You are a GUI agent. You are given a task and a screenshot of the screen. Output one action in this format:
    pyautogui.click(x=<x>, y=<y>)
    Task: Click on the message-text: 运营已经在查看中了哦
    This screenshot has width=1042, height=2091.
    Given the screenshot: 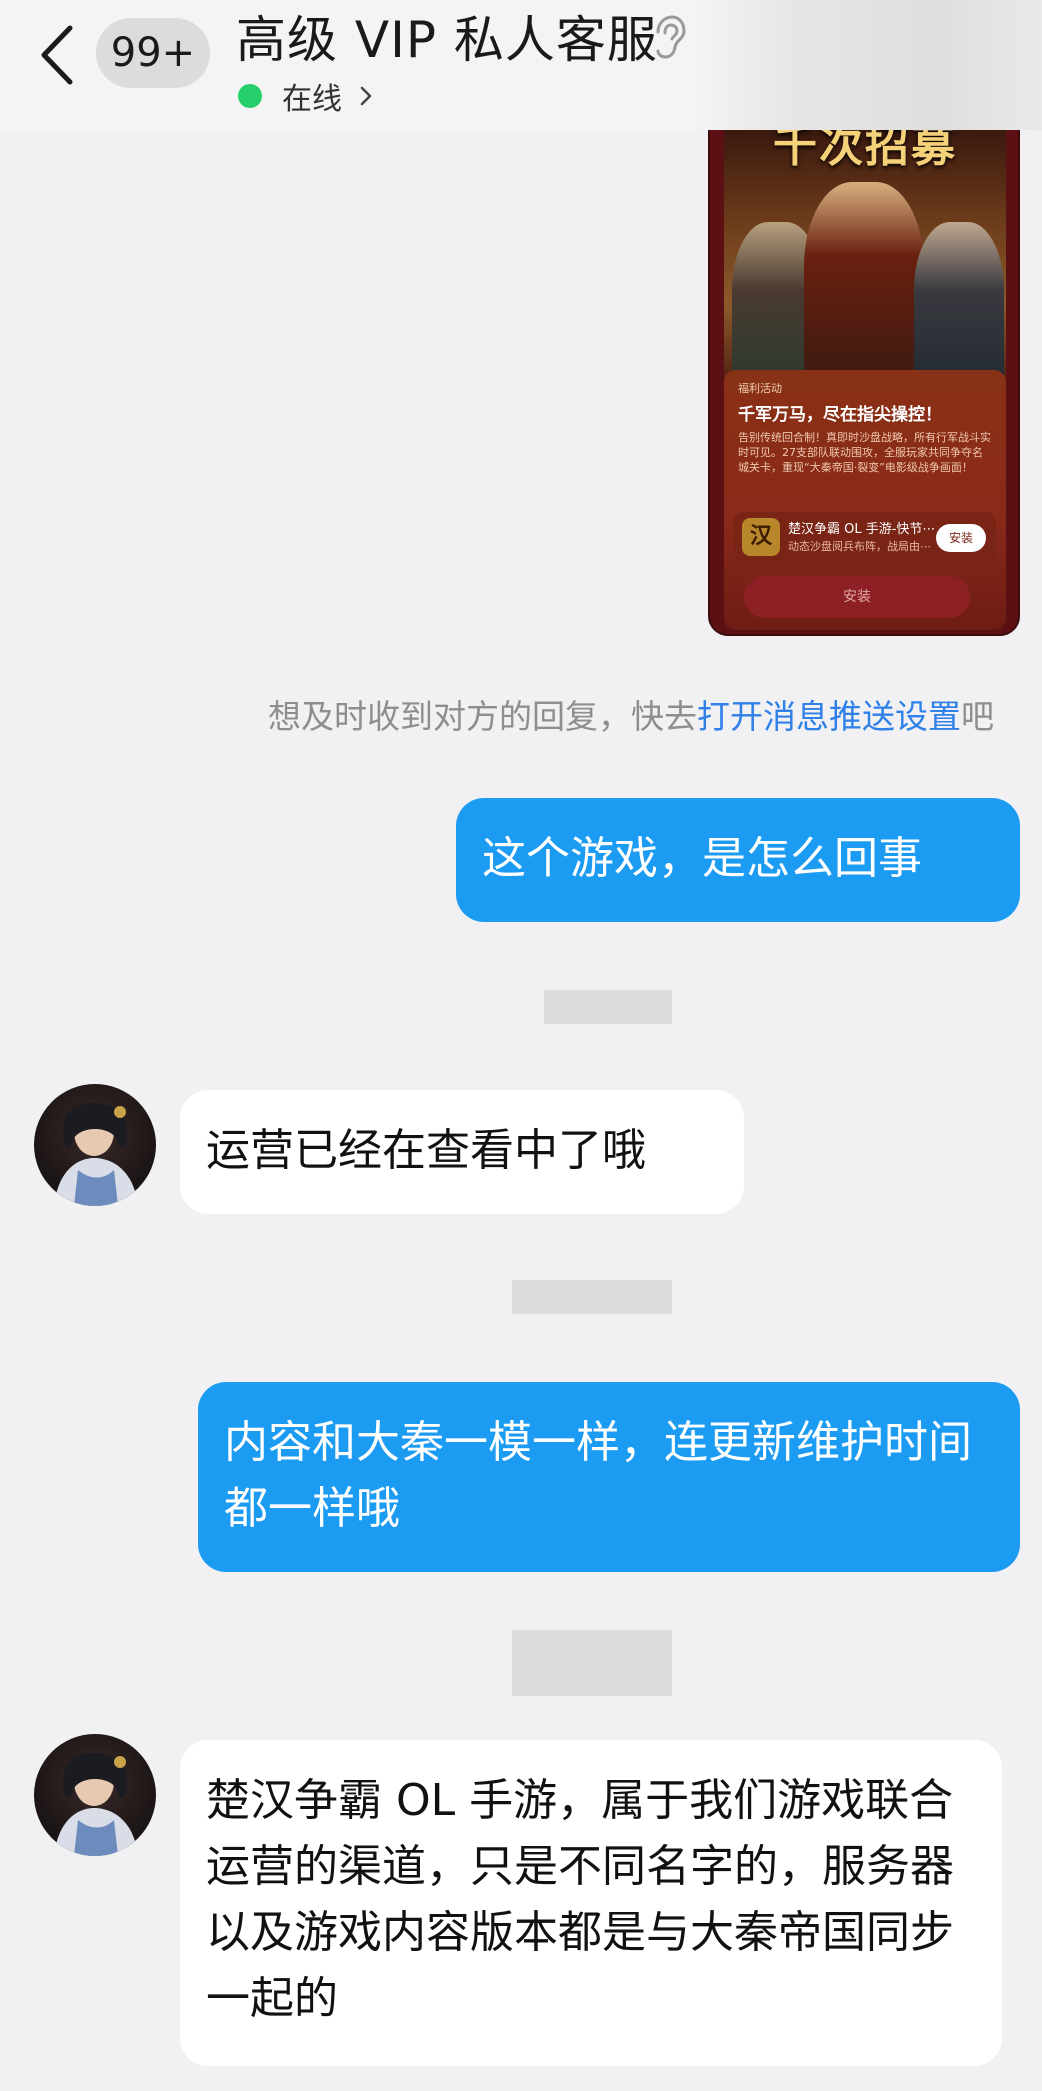 What is the action you would take?
    pyautogui.click(x=426, y=1150)
    